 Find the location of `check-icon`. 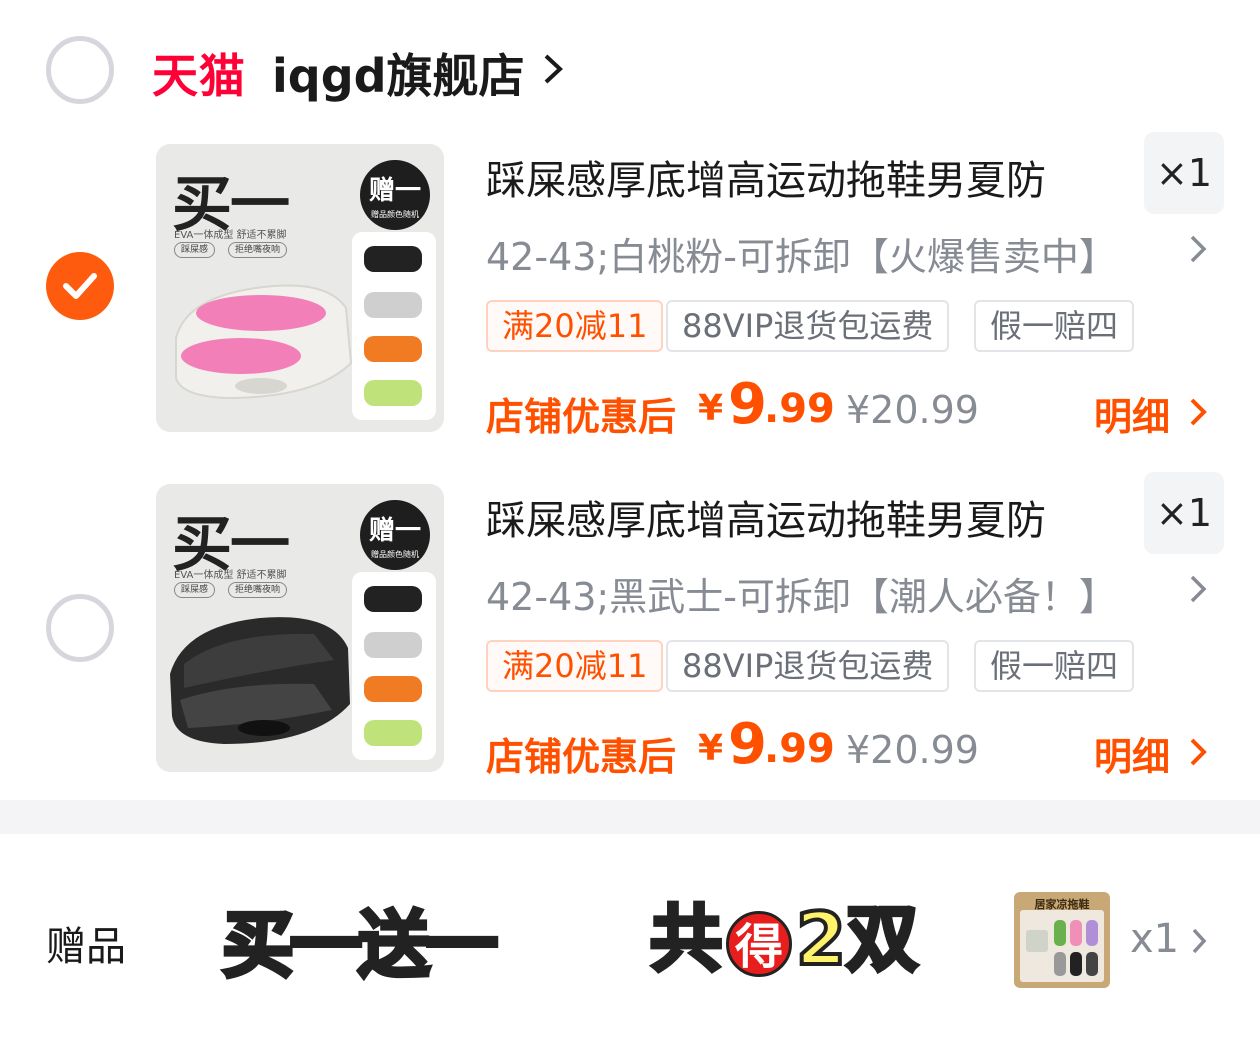

check-icon is located at coordinates (80, 286).